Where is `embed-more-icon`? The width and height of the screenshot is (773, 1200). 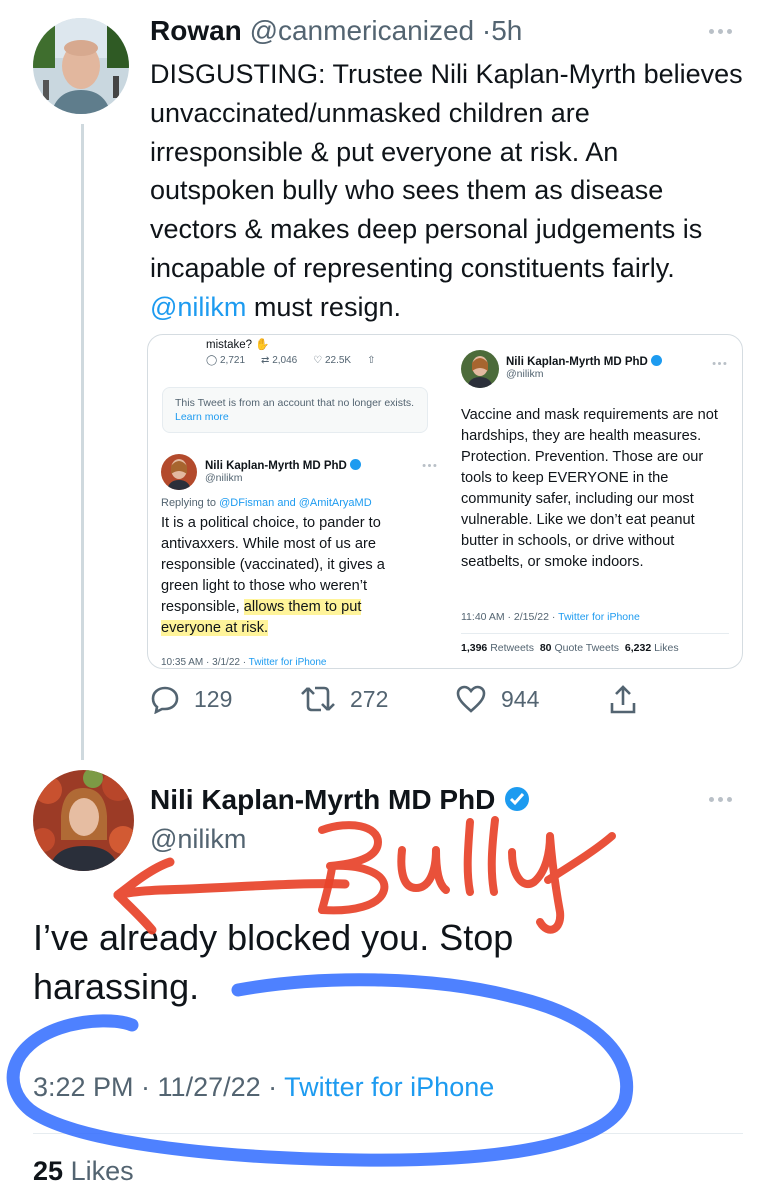
embed-more-icon is located at coordinates (429, 465).